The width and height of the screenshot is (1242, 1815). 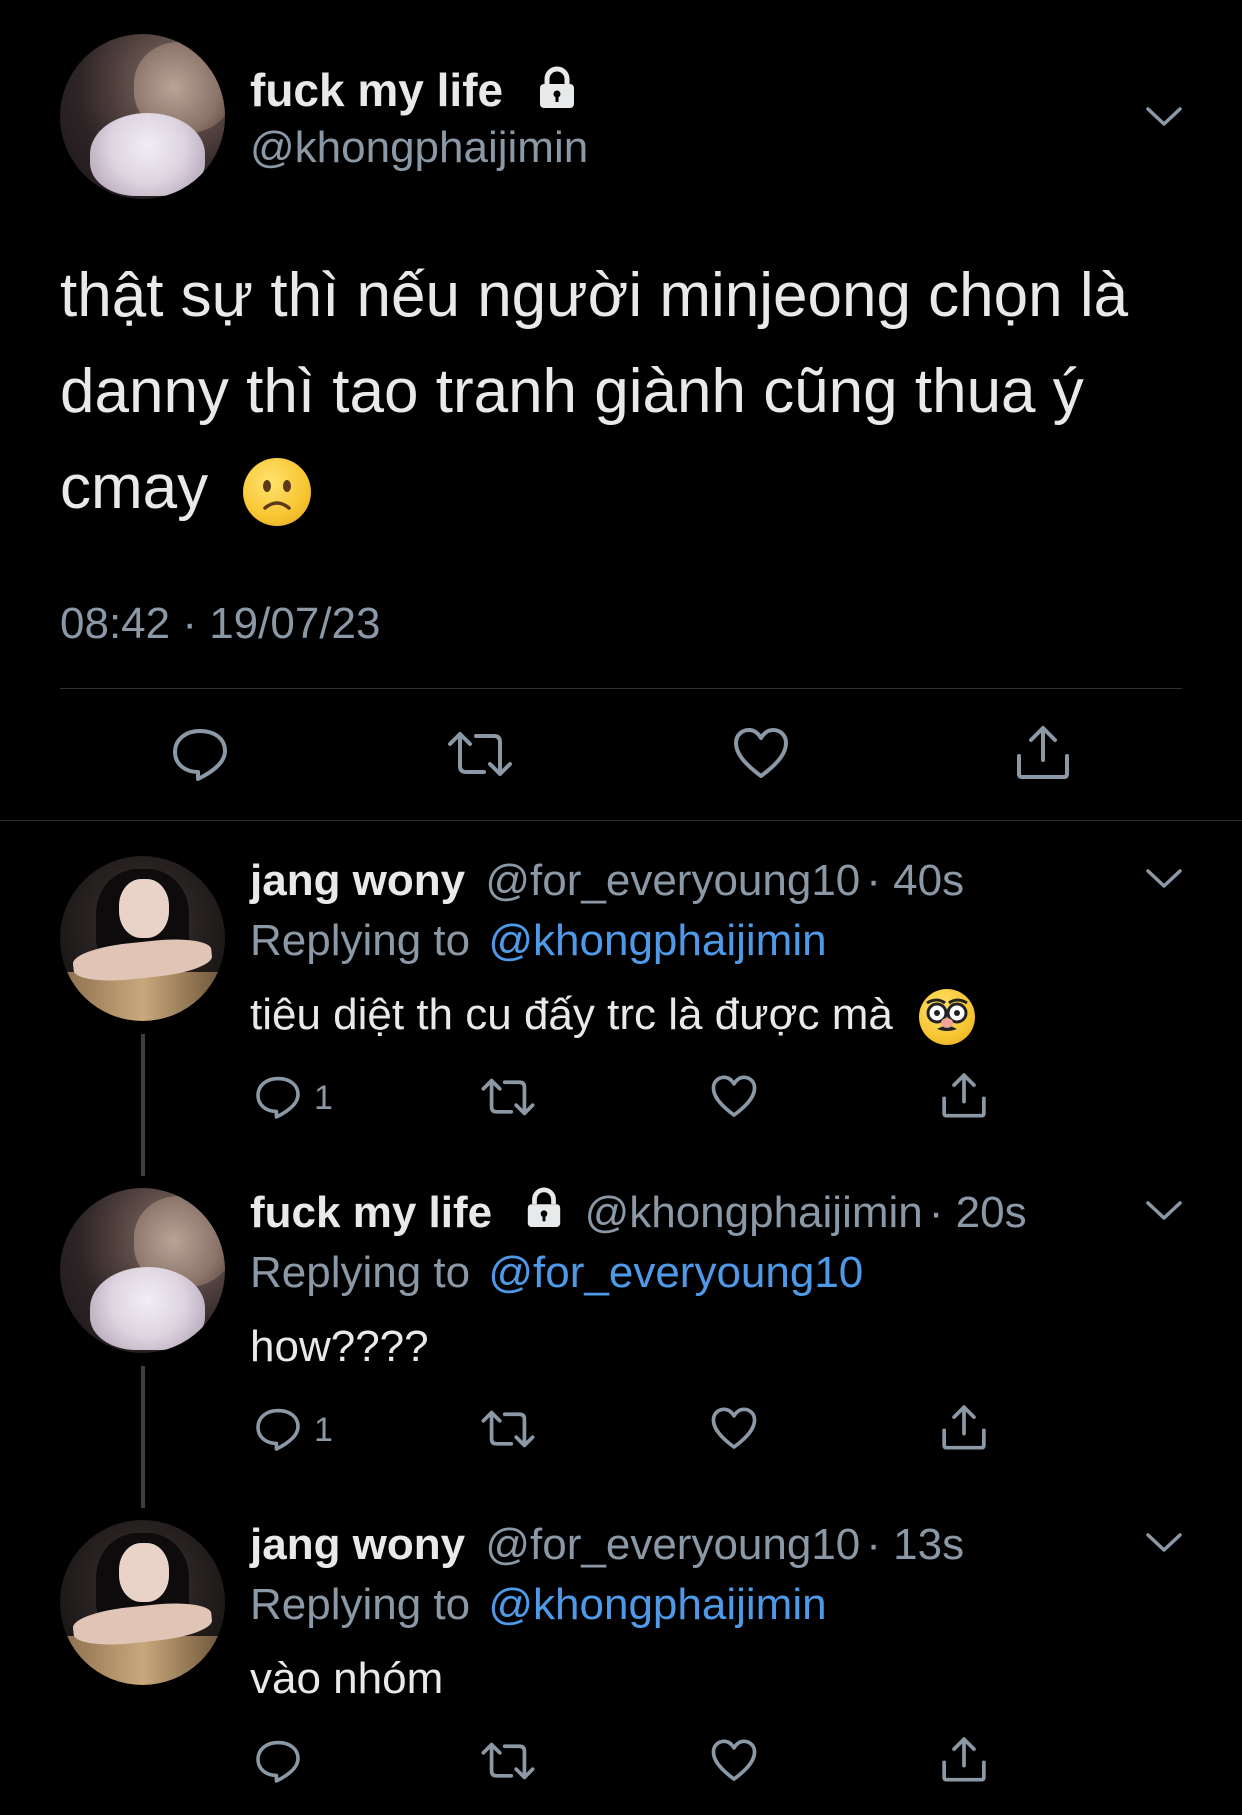 What do you see at coordinates (915, 1544) in the screenshot?
I see `reply-age: · 13s` at bounding box center [915, 1544].